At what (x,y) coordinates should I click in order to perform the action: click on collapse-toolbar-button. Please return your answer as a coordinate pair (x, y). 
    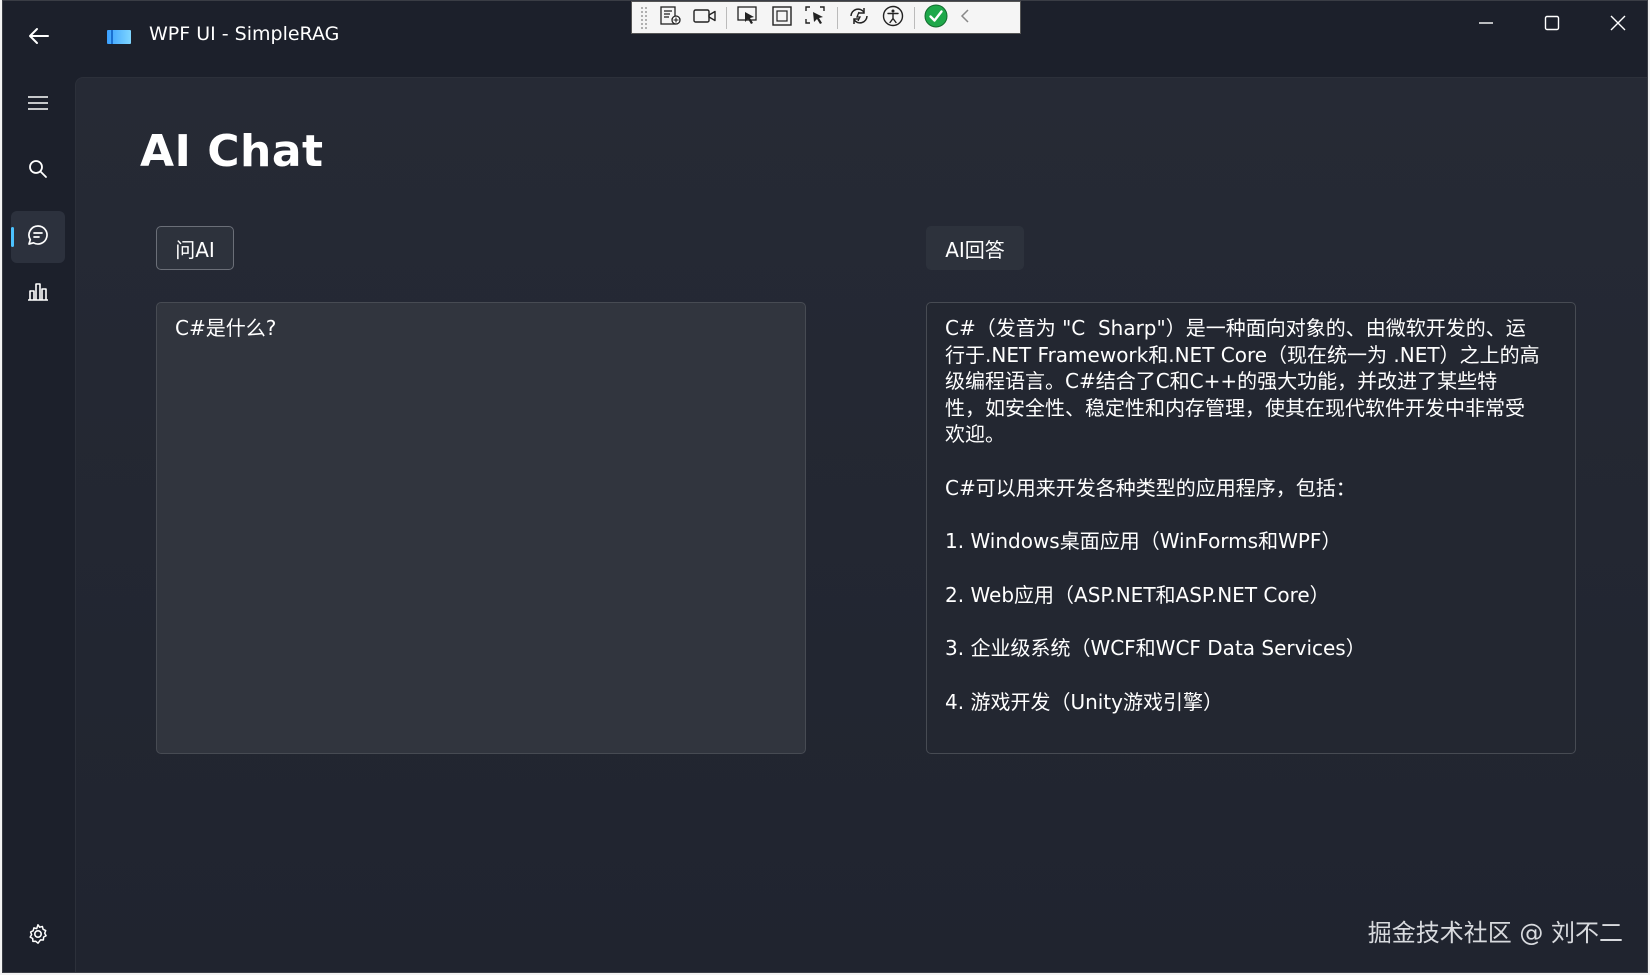
    Looking at the image, I should click on (965, 18).